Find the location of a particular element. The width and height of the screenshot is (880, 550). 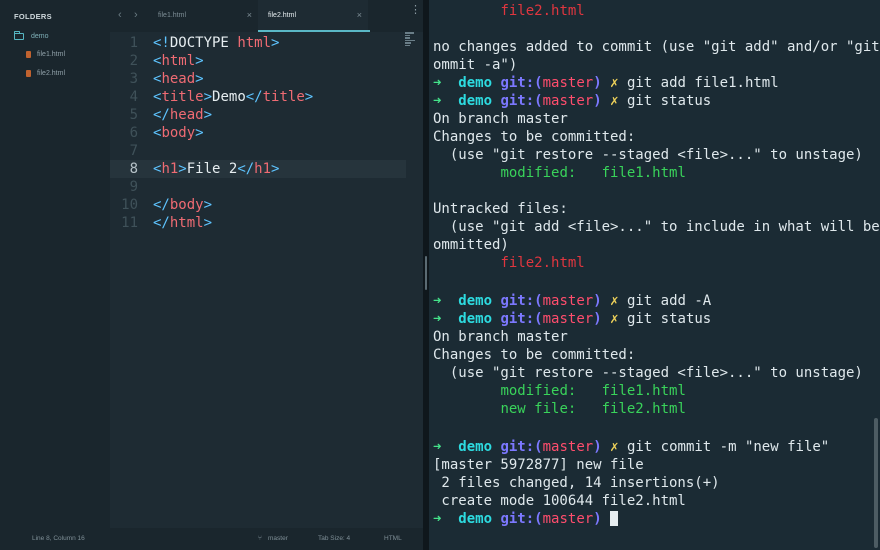

tab-file2: file2.html × is located at coordinates (314, 16).